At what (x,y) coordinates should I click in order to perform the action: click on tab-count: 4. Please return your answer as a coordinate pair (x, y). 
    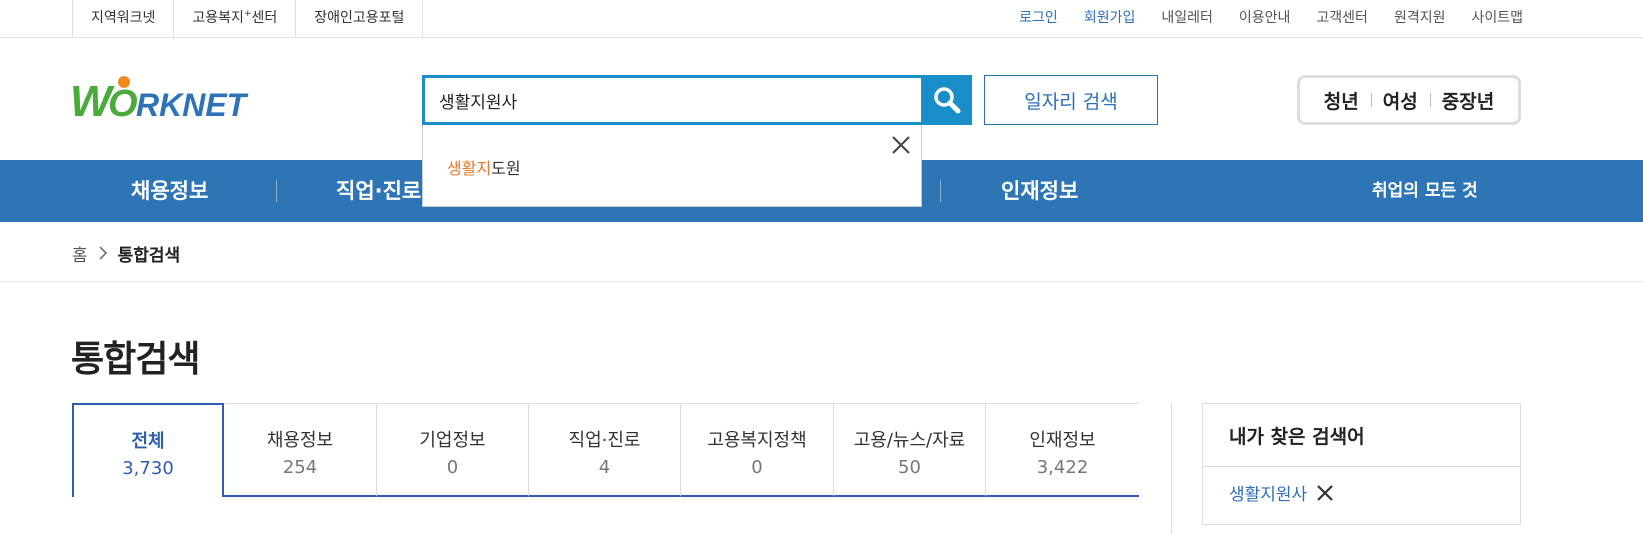
    Looking at the image, I should click on (604, 467).